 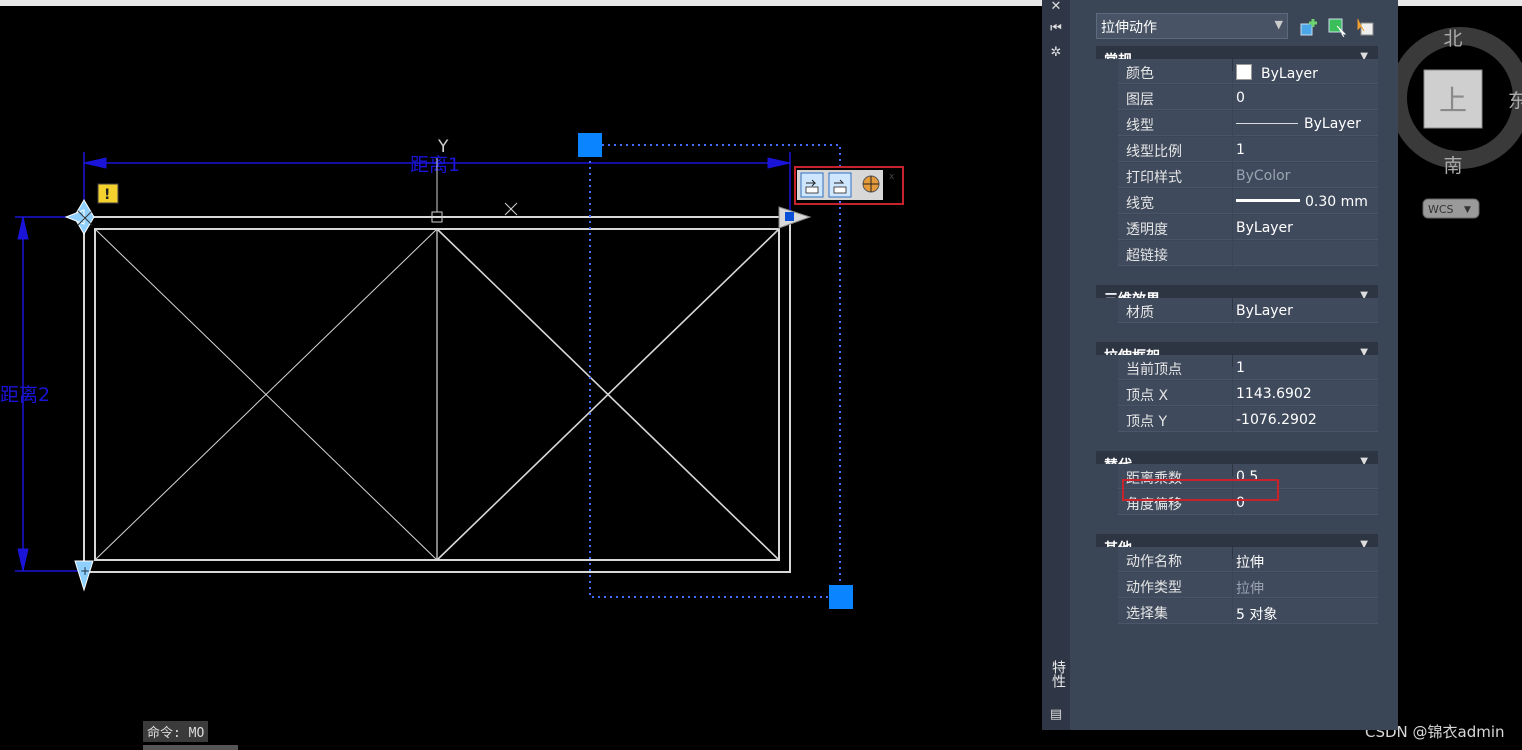 I want to click on property-value: 0, so click(x=1305, y=97).